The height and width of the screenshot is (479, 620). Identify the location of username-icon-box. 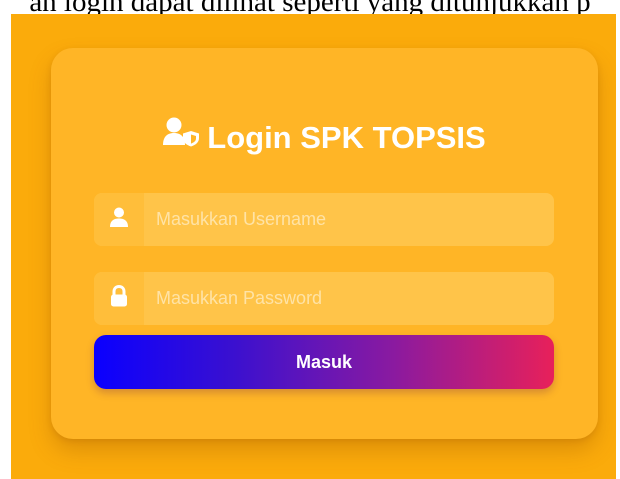
(119, 219).